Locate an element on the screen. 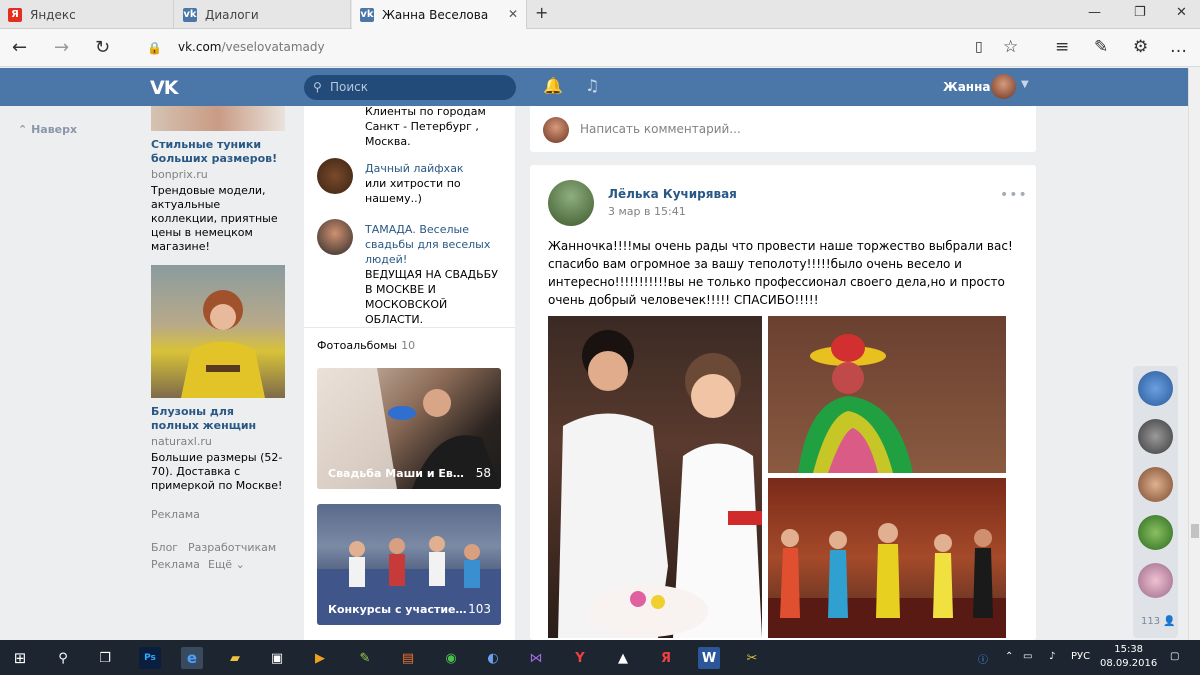 The image size is (1200, 675). online-counter: 113 👤 is located at coordinates (1158, 621).